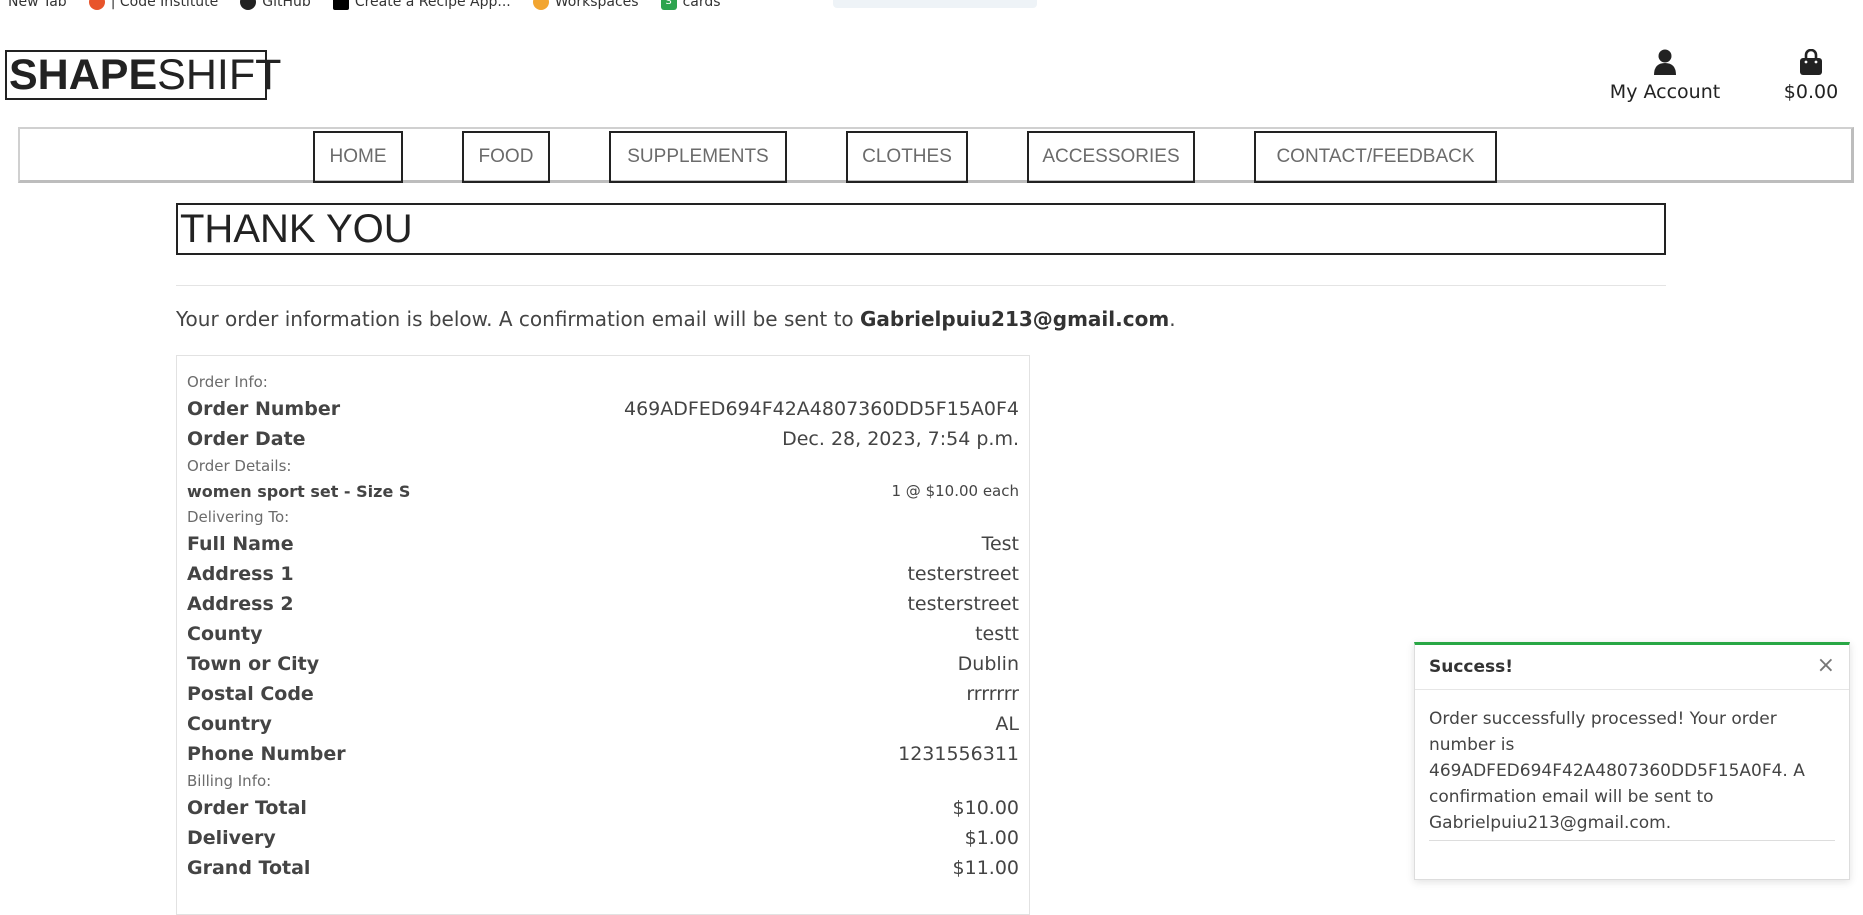 The image size is (1863, 915). Describe the element at coordinates (1811, 92) in the screenshot. I see `cart-total: $0.00` at that location.